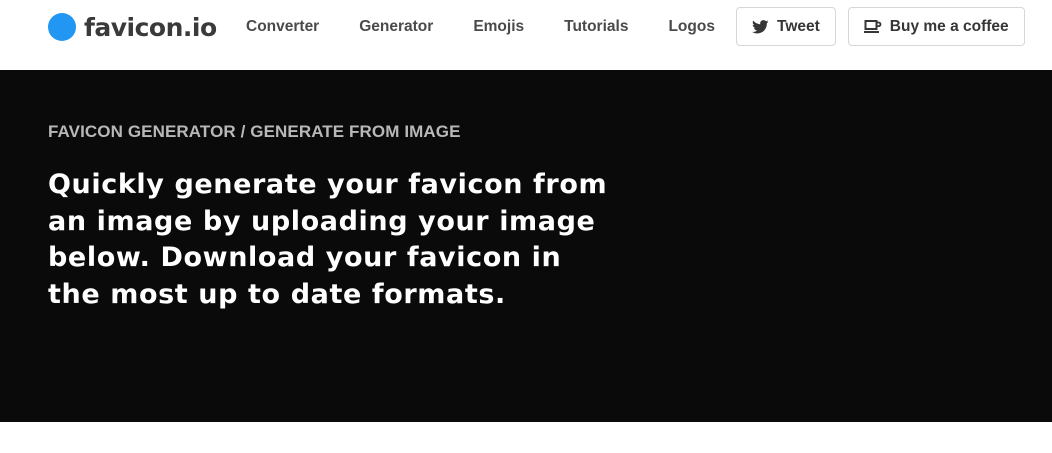  I want to click on nav-link-logos: Logos, so click(691, 27).